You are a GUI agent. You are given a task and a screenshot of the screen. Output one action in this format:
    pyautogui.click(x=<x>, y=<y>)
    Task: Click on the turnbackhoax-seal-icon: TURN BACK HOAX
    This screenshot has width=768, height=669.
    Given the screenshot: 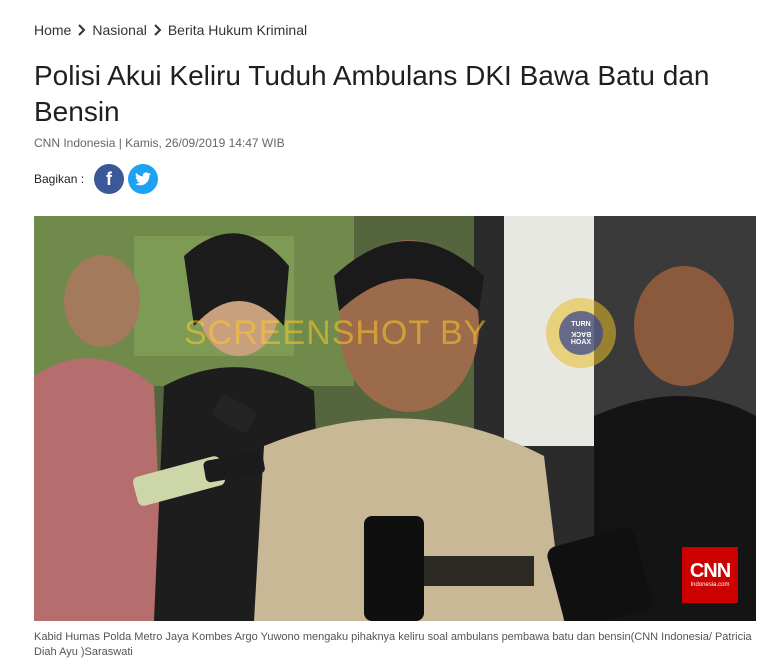 What is the action you would take?
    pyautogui.click(x=581, y=333)
    